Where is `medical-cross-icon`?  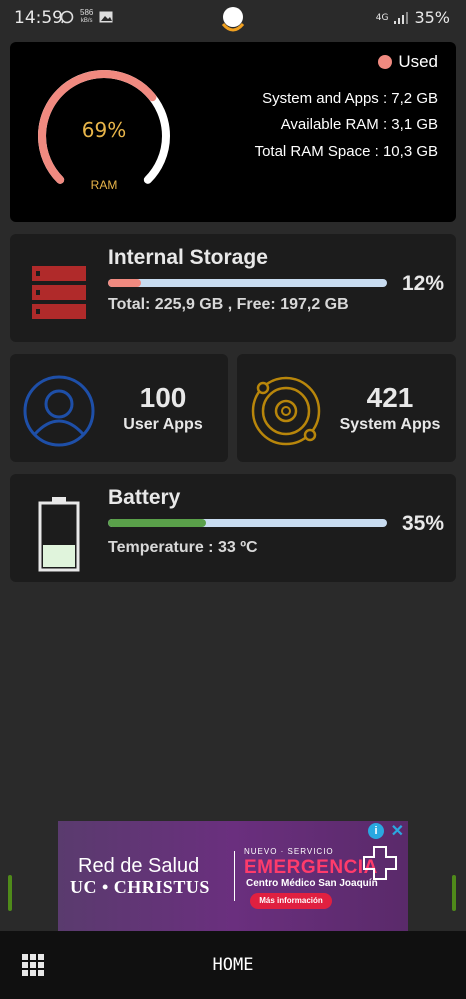
medical-cross-icon is located at coordinates (380, 863).